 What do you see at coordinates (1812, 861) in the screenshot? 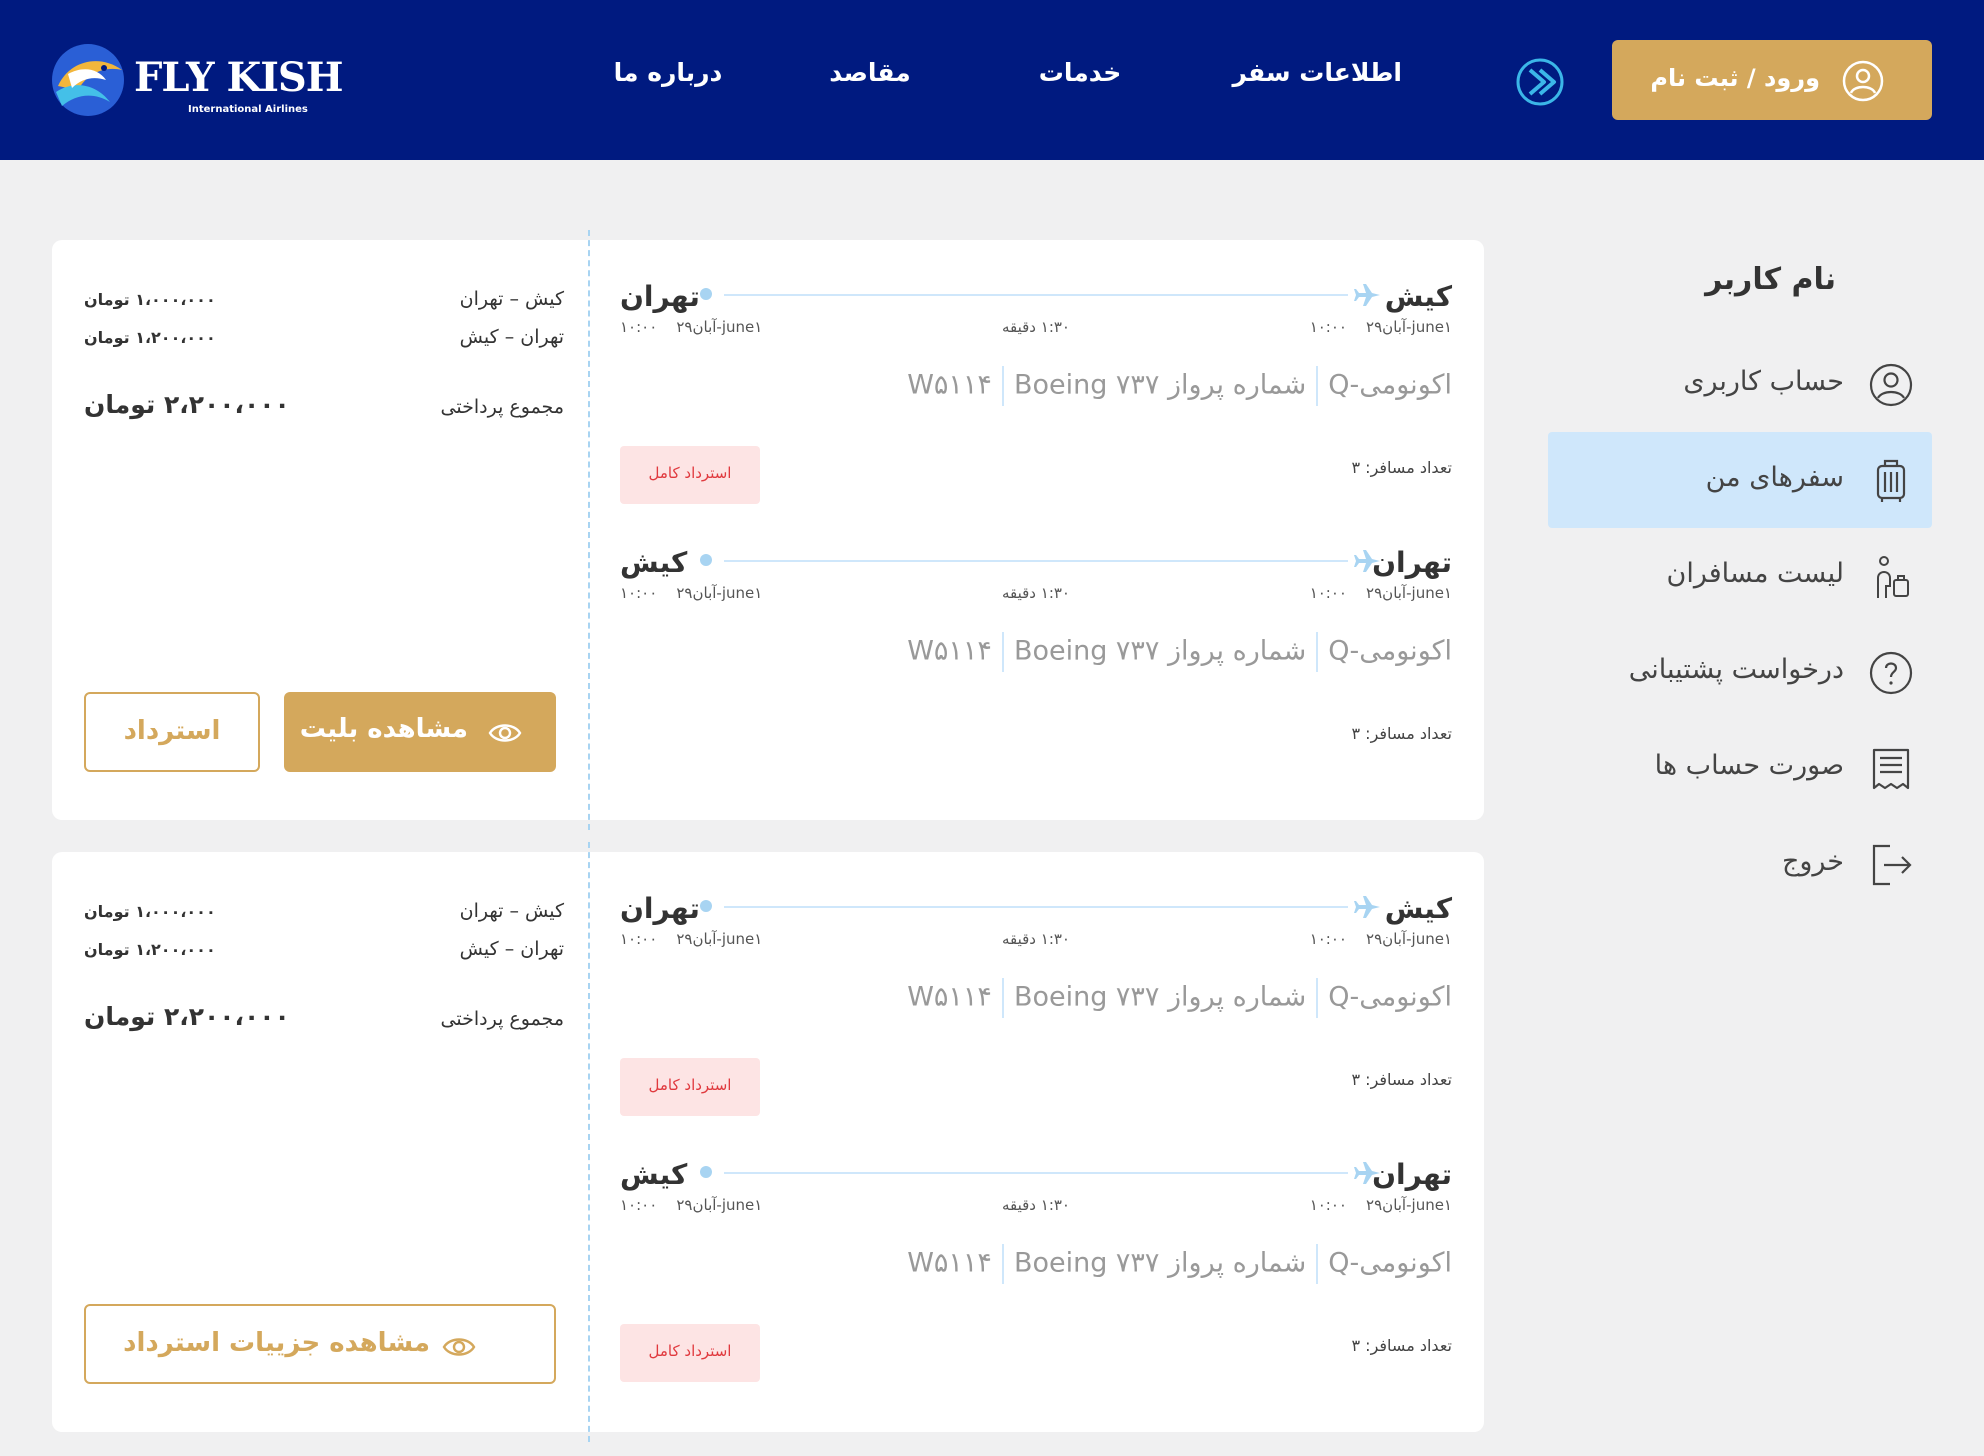
I see `sidebar-item-label: خروج` at bounding box center [1812, 861].